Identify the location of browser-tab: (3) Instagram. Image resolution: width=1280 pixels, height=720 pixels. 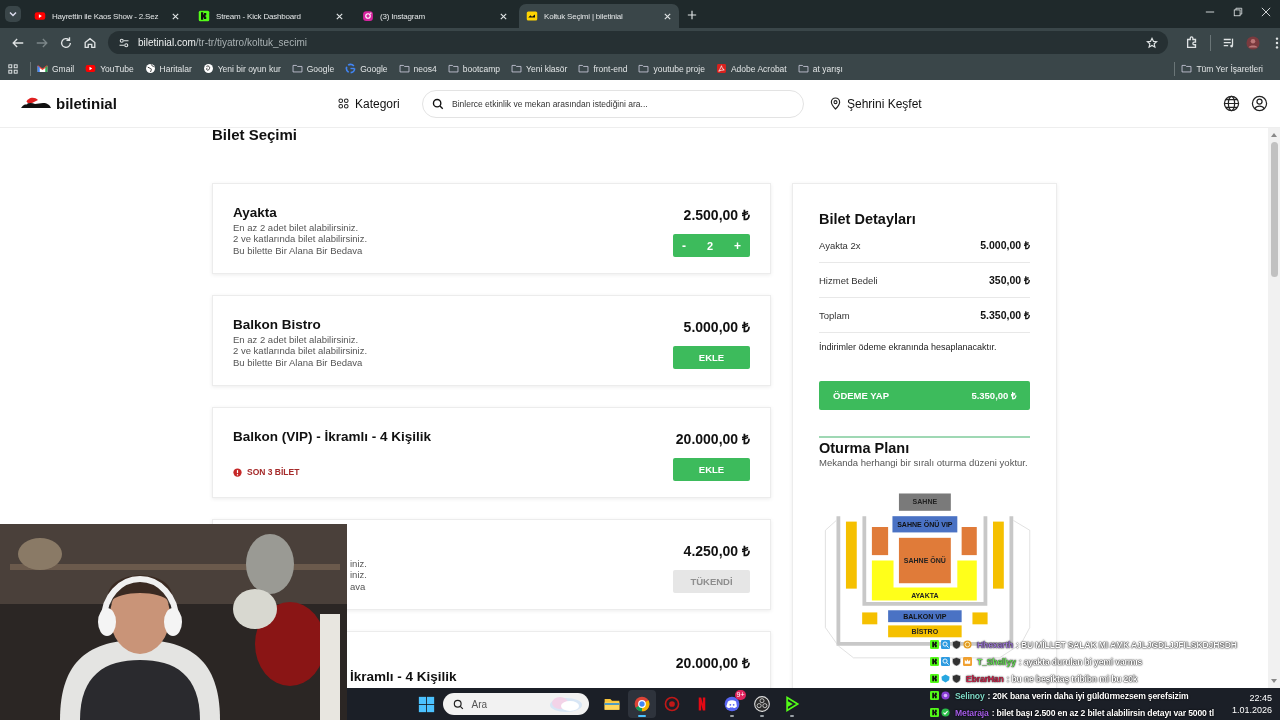
(435, 16).